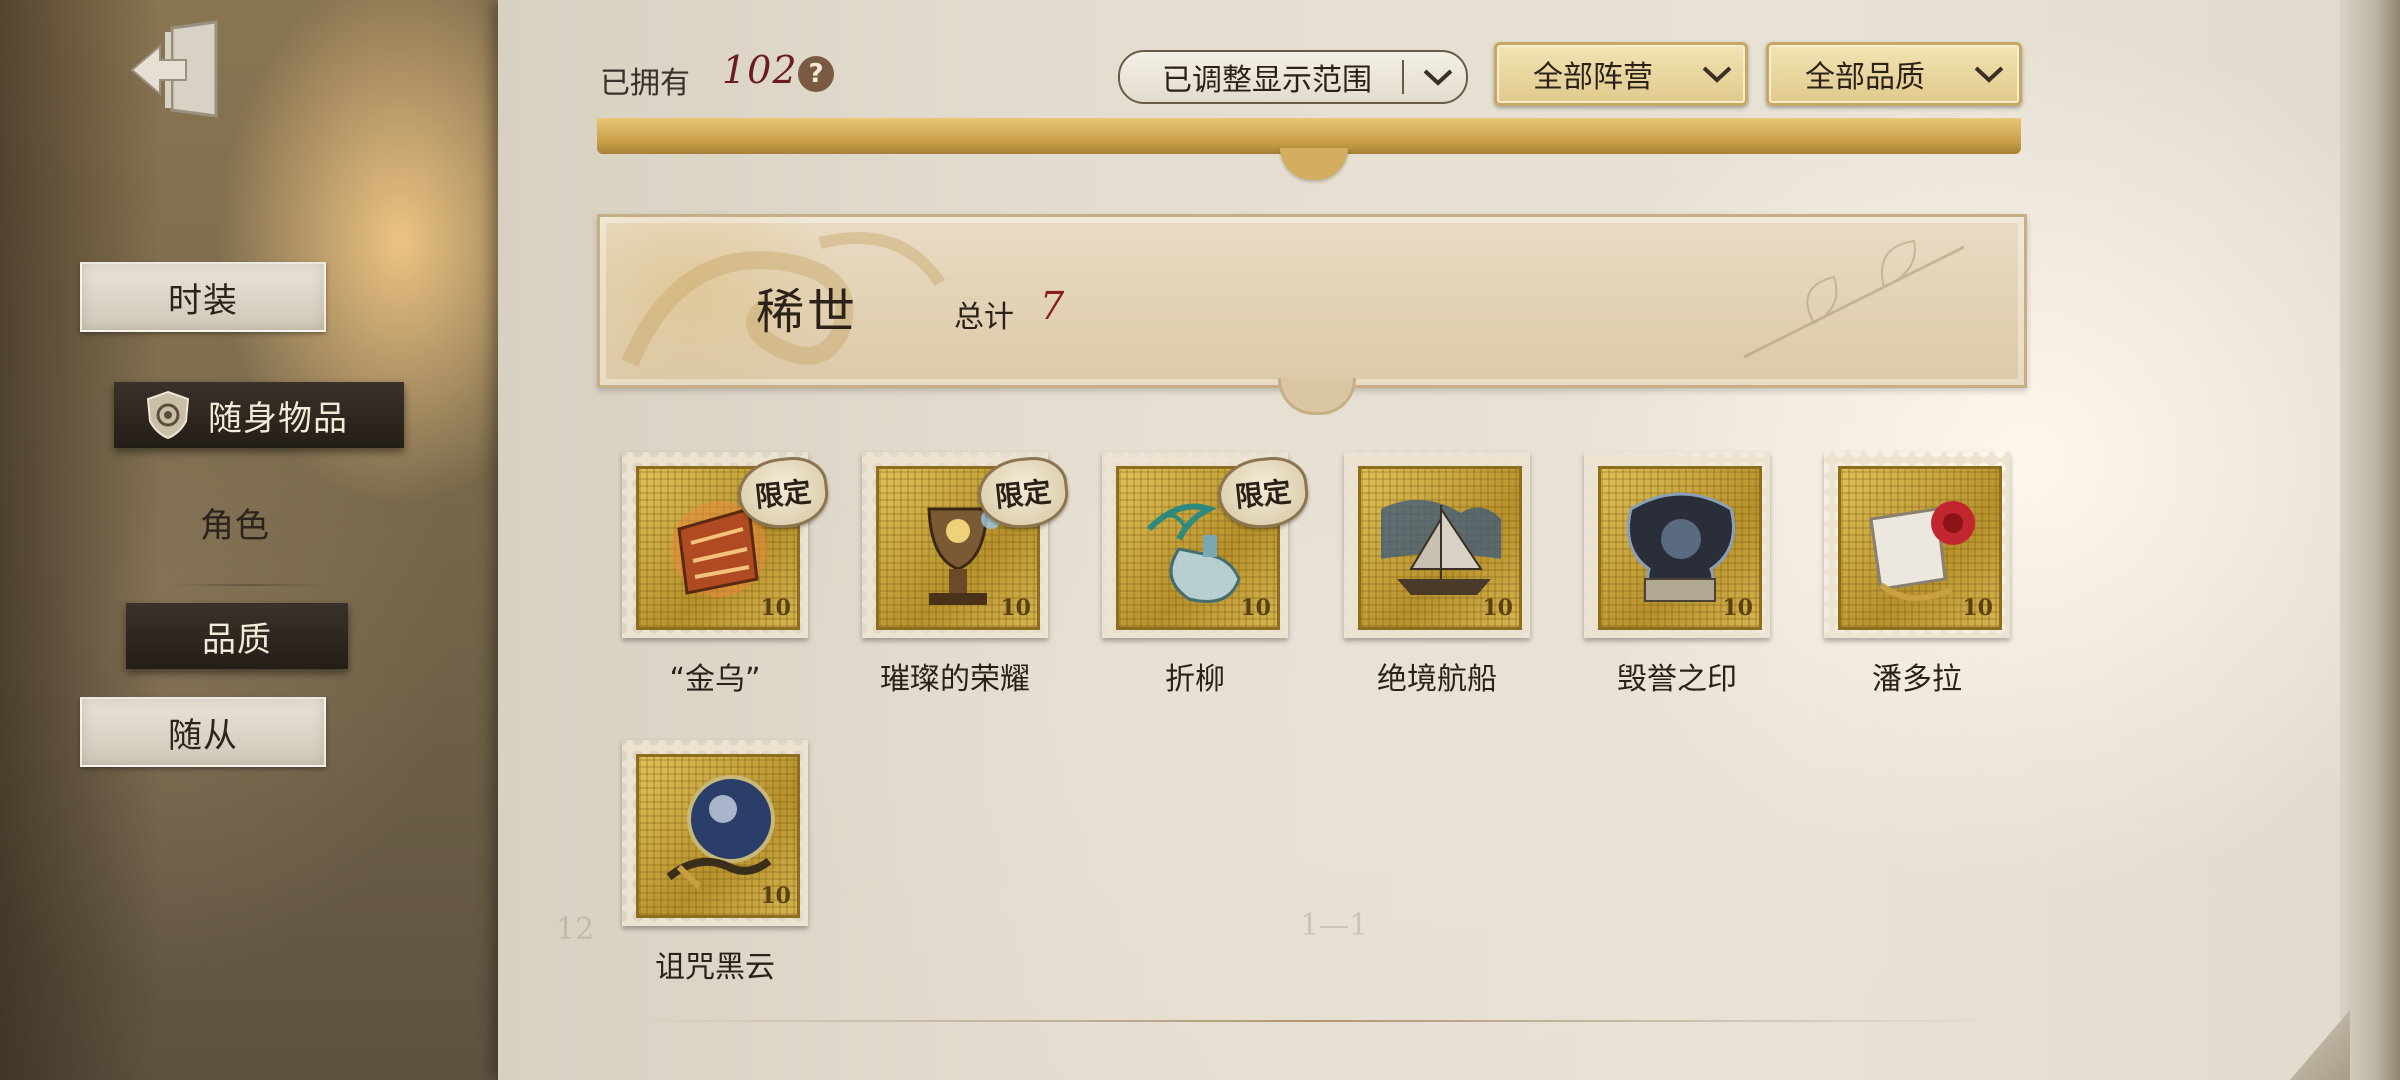 The width and height of the screenshot is (2400, 1080). Describe the element at coordinates (1052, 306) in the screenshot. I see `total-value: 7` at that location.